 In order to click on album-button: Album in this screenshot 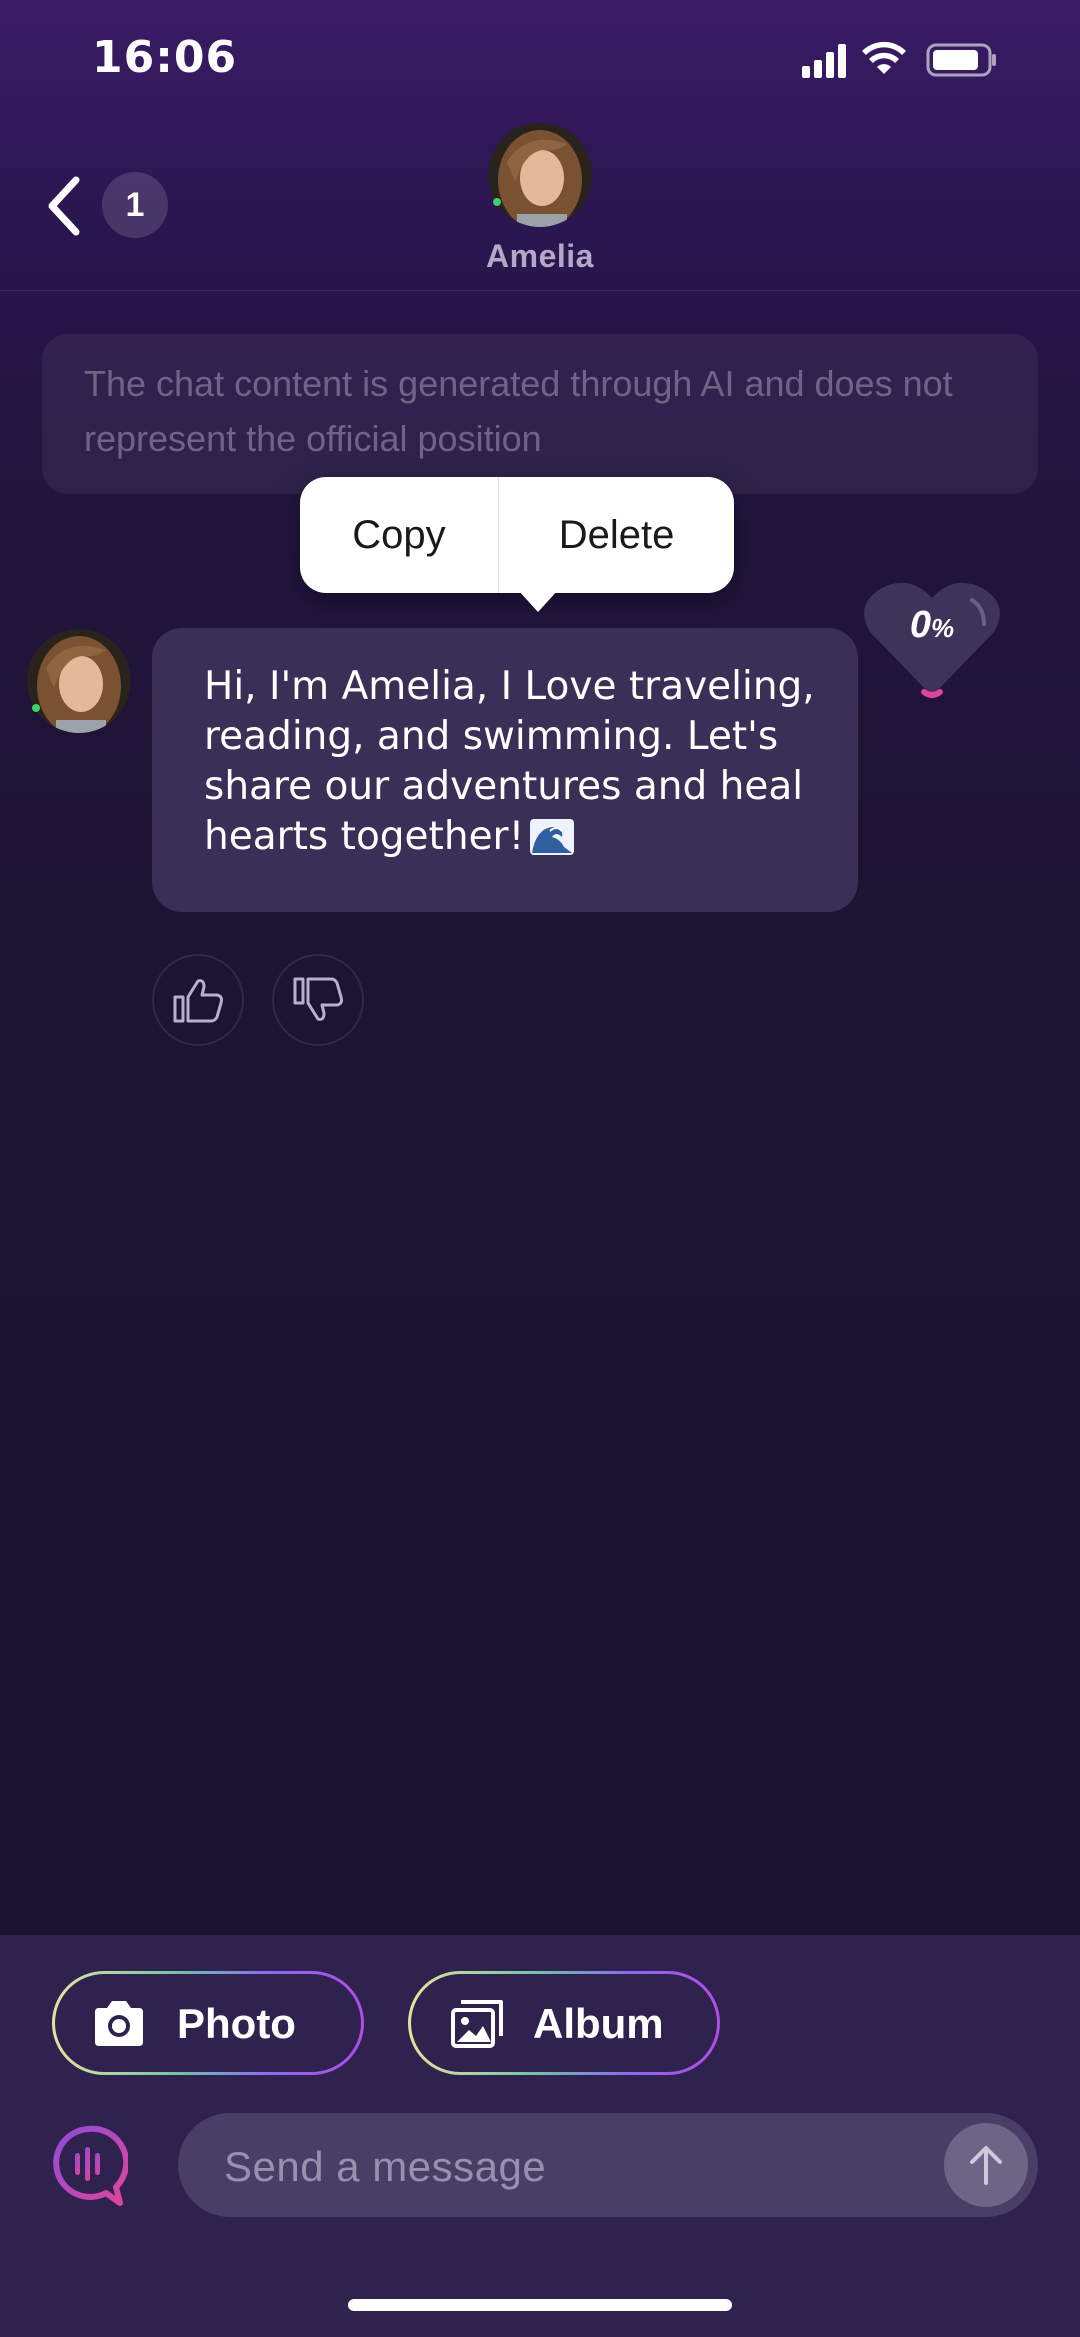, I will do `click(564, 2023)`.